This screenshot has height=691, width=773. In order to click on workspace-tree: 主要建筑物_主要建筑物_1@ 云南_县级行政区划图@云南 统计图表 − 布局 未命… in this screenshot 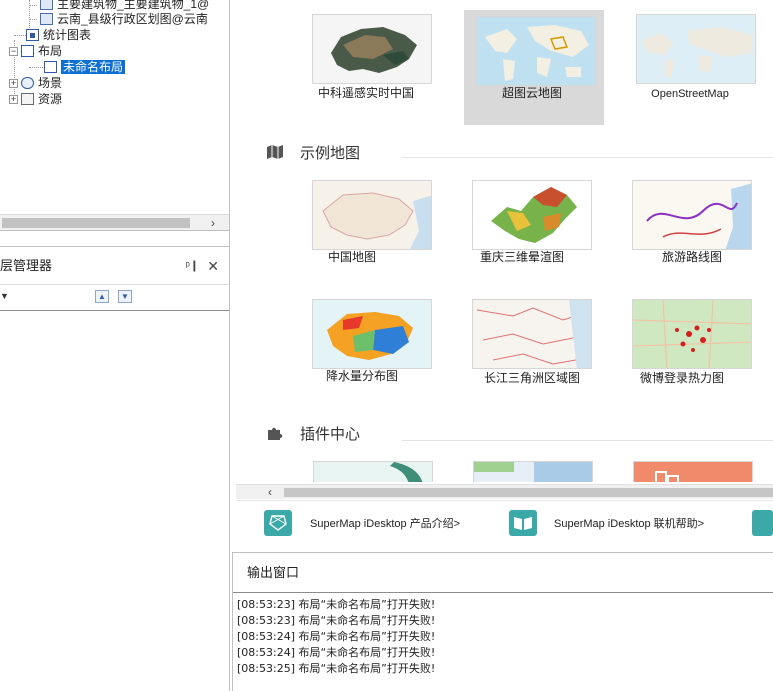, I will do `click(114, 115)`.